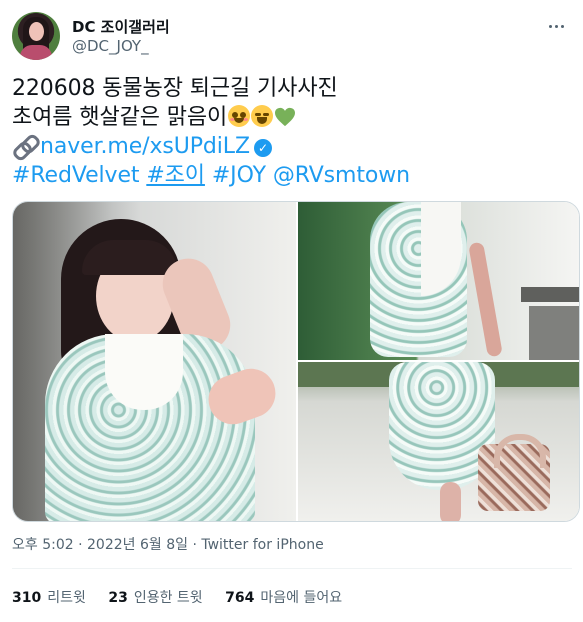 Image resolution: width=583 pixels, height=622 pixels. Describe the element at coordinates (27, 598) in the screenshot. I see `retweets-count: 310` at that location.